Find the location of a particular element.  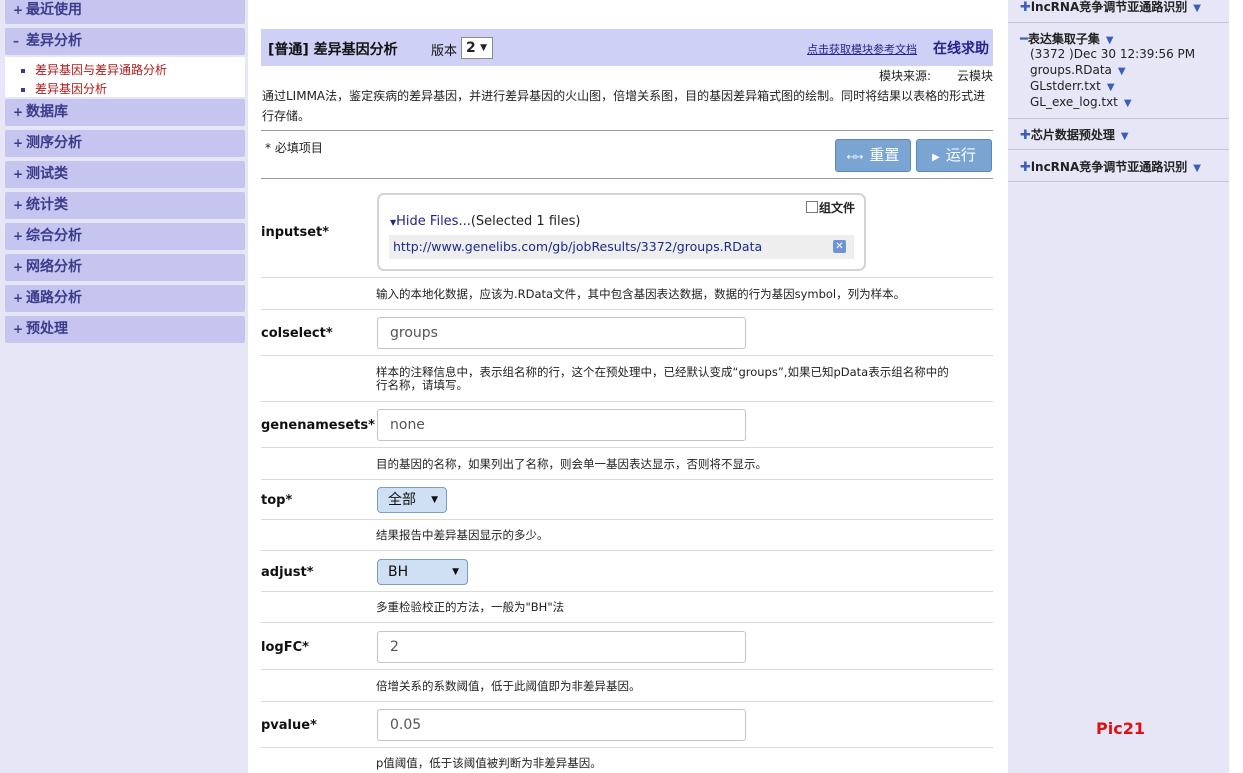

module-source: 模块来源: 云模块 is located at coordinates (936, 76).